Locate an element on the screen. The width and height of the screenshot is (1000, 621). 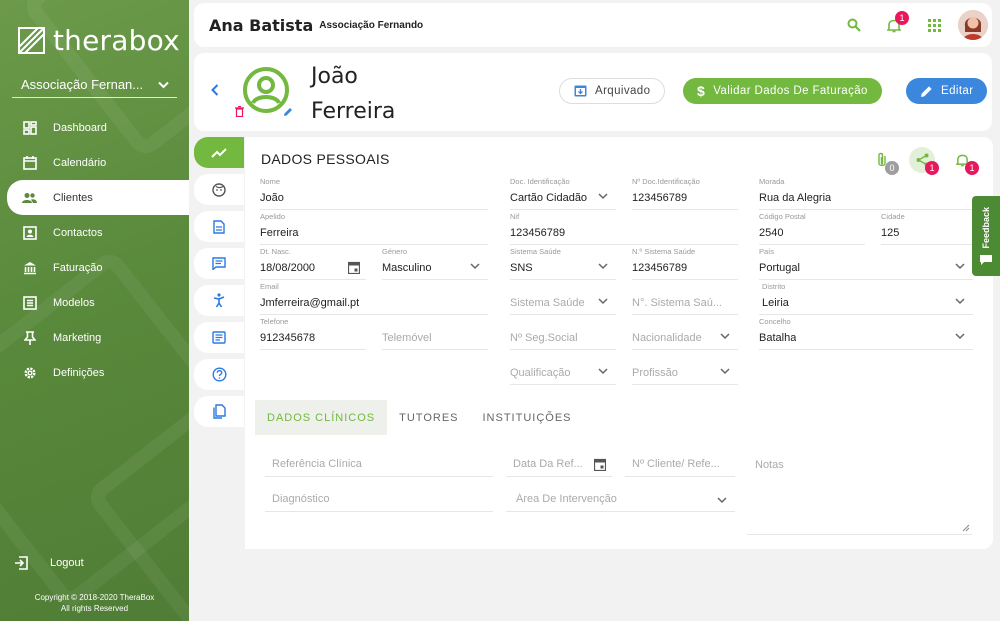
health-system-number-field: N.º Sistema Saúde 123456789 is located at coordinates (685, 263).